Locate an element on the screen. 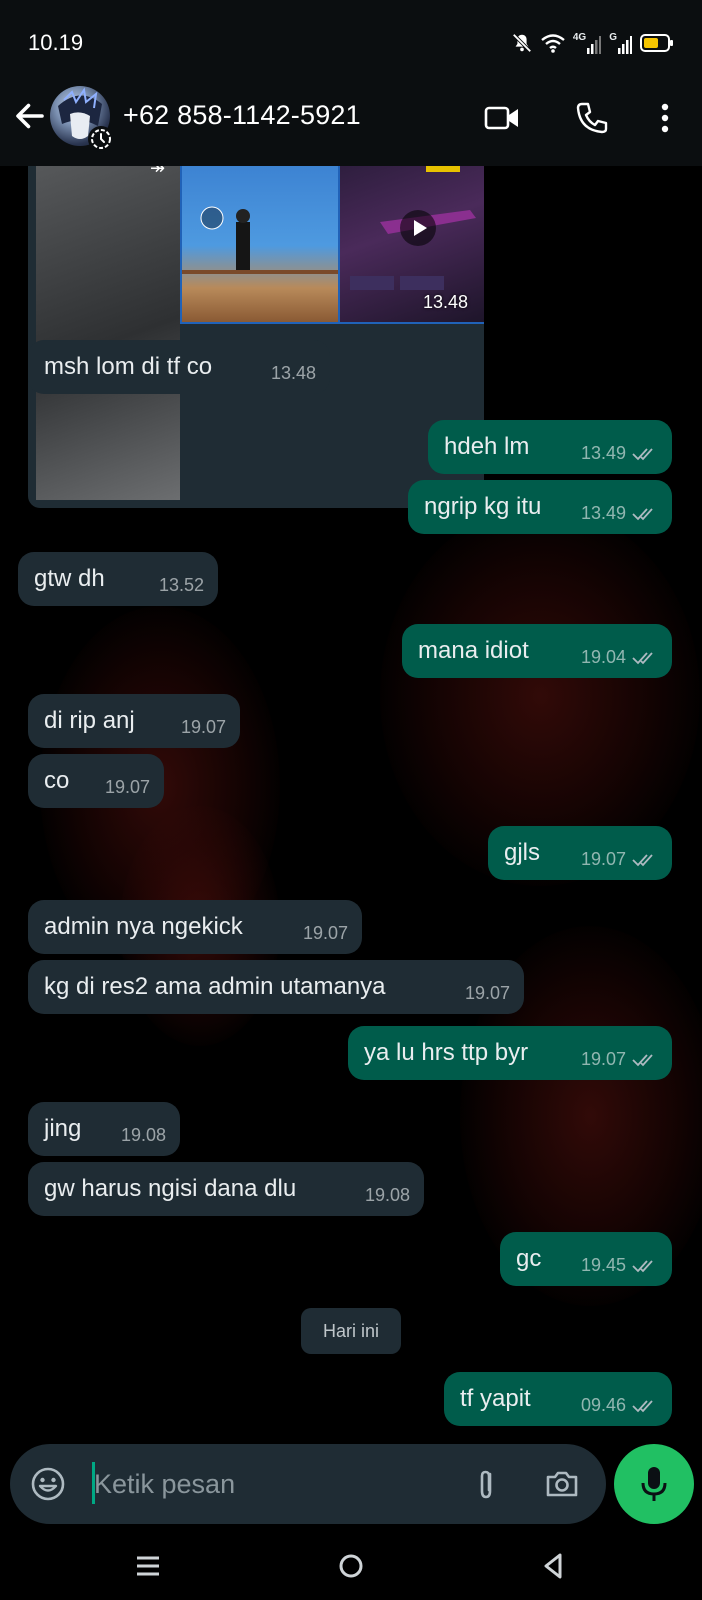 The image size is (702, 1600). composer-bar is located at coordinates (308, 1484).